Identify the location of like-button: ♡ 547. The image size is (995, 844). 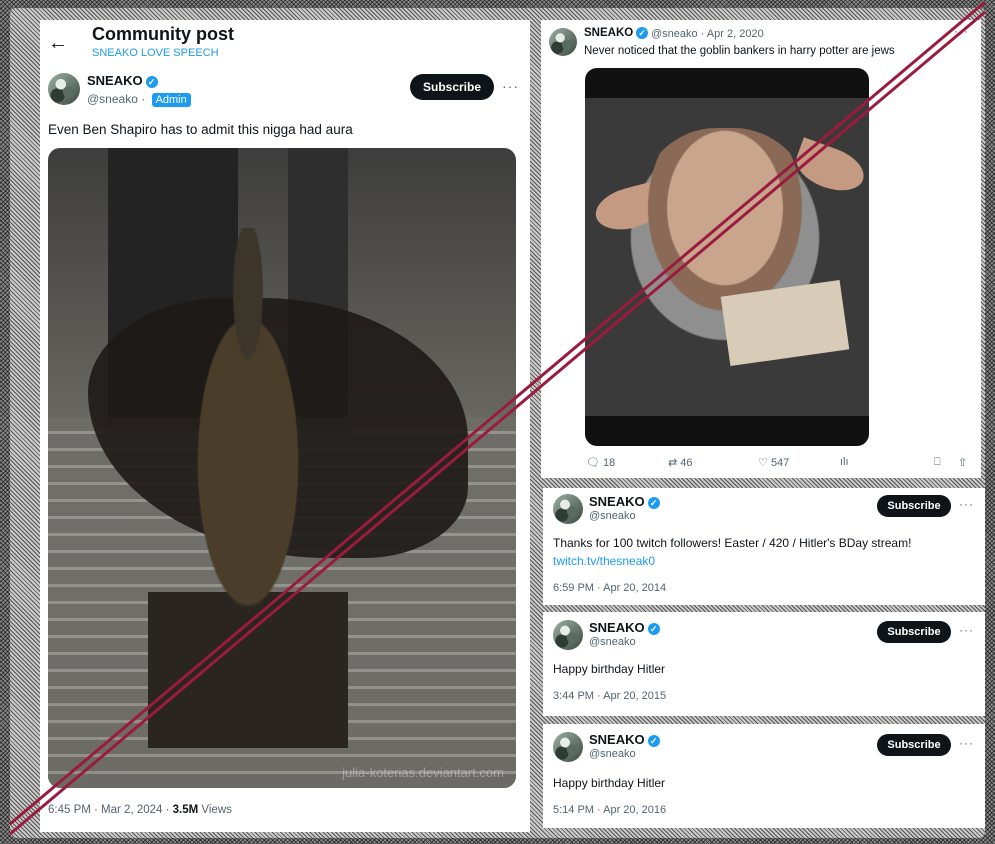
(773, 462).